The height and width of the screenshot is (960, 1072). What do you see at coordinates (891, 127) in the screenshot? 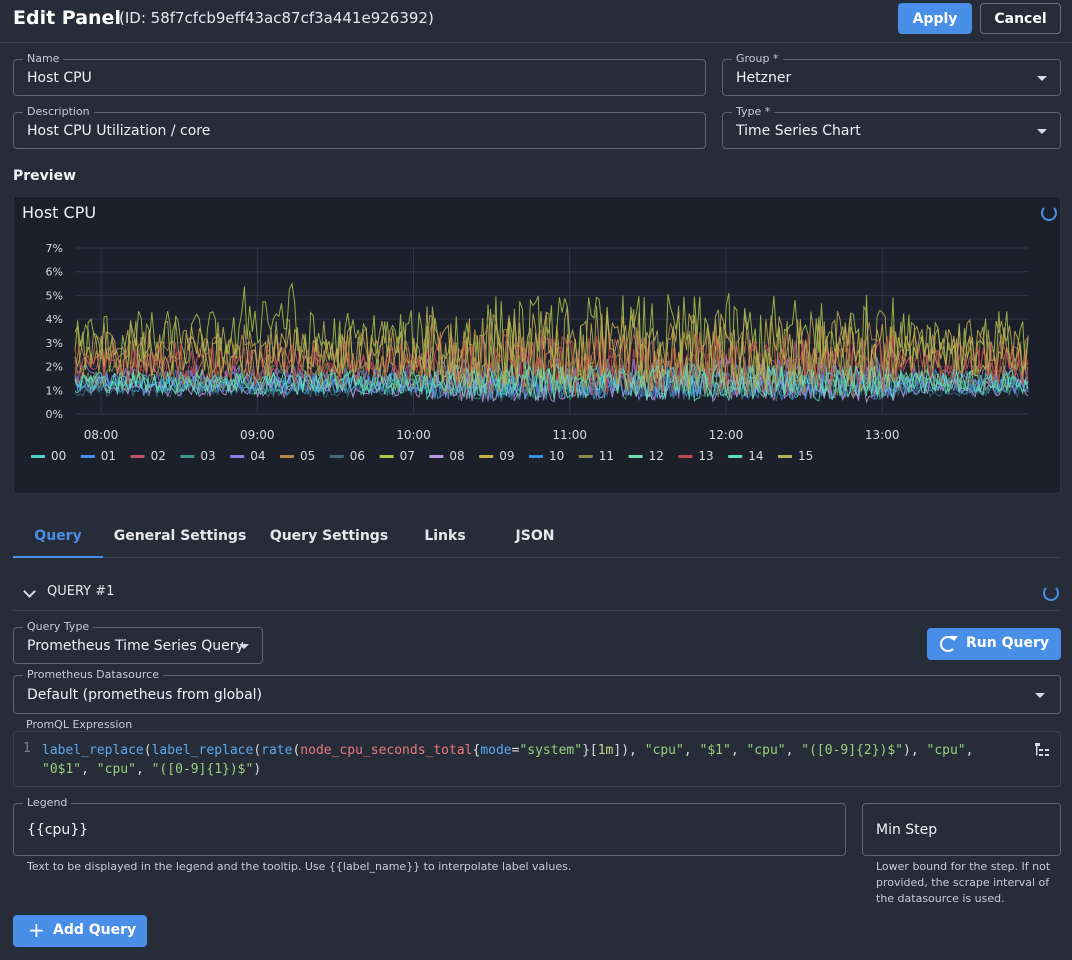
I see `type-select: Type * Time Series Chart` at bounding box center [891, 127].